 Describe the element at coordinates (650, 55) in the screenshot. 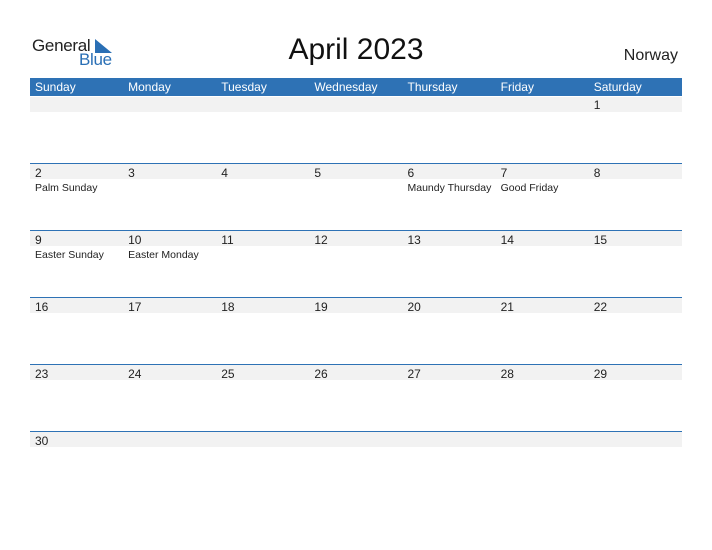

I see `country-label: Norway` at that location.